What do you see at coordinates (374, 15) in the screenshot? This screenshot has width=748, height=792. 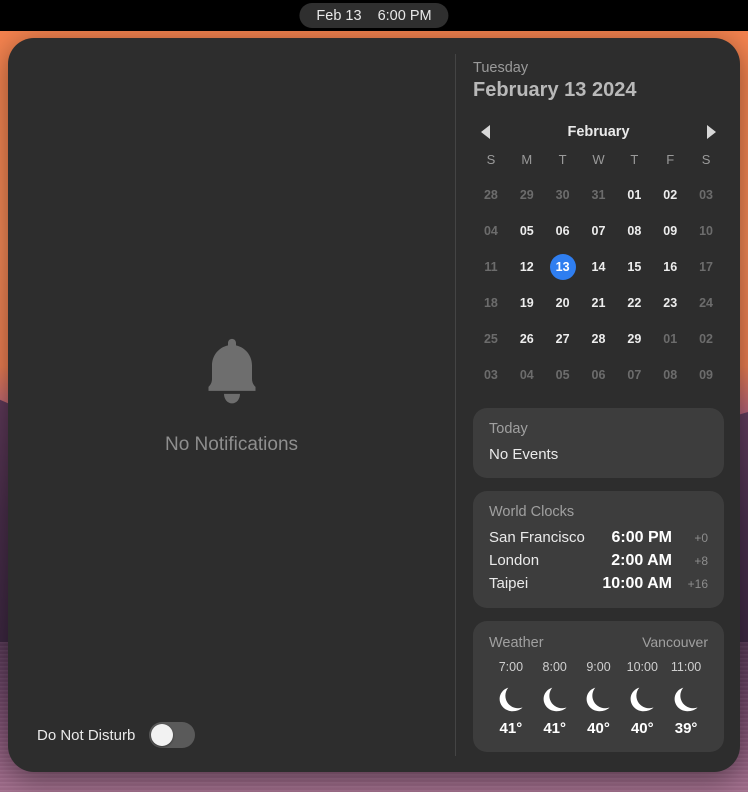 I see `menubar-clock: Feb 13 6:00 PM` at bounding box center [374, 15].